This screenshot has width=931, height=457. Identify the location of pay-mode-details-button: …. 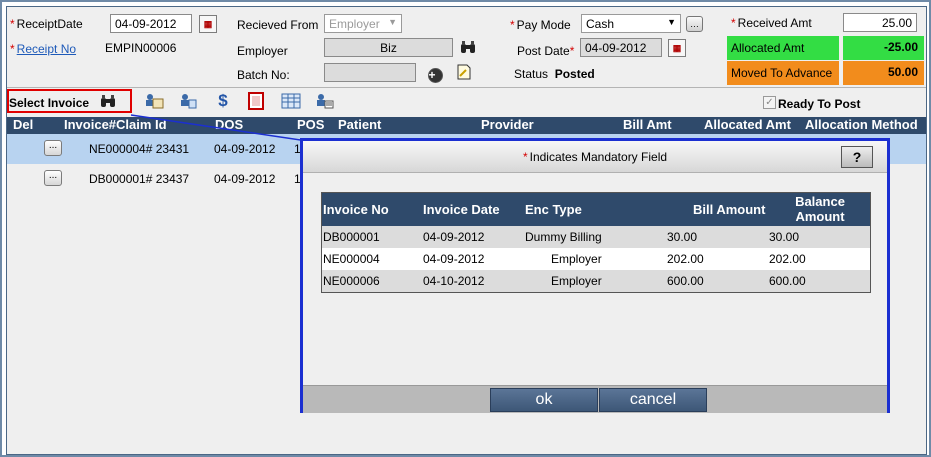
(694, 24).